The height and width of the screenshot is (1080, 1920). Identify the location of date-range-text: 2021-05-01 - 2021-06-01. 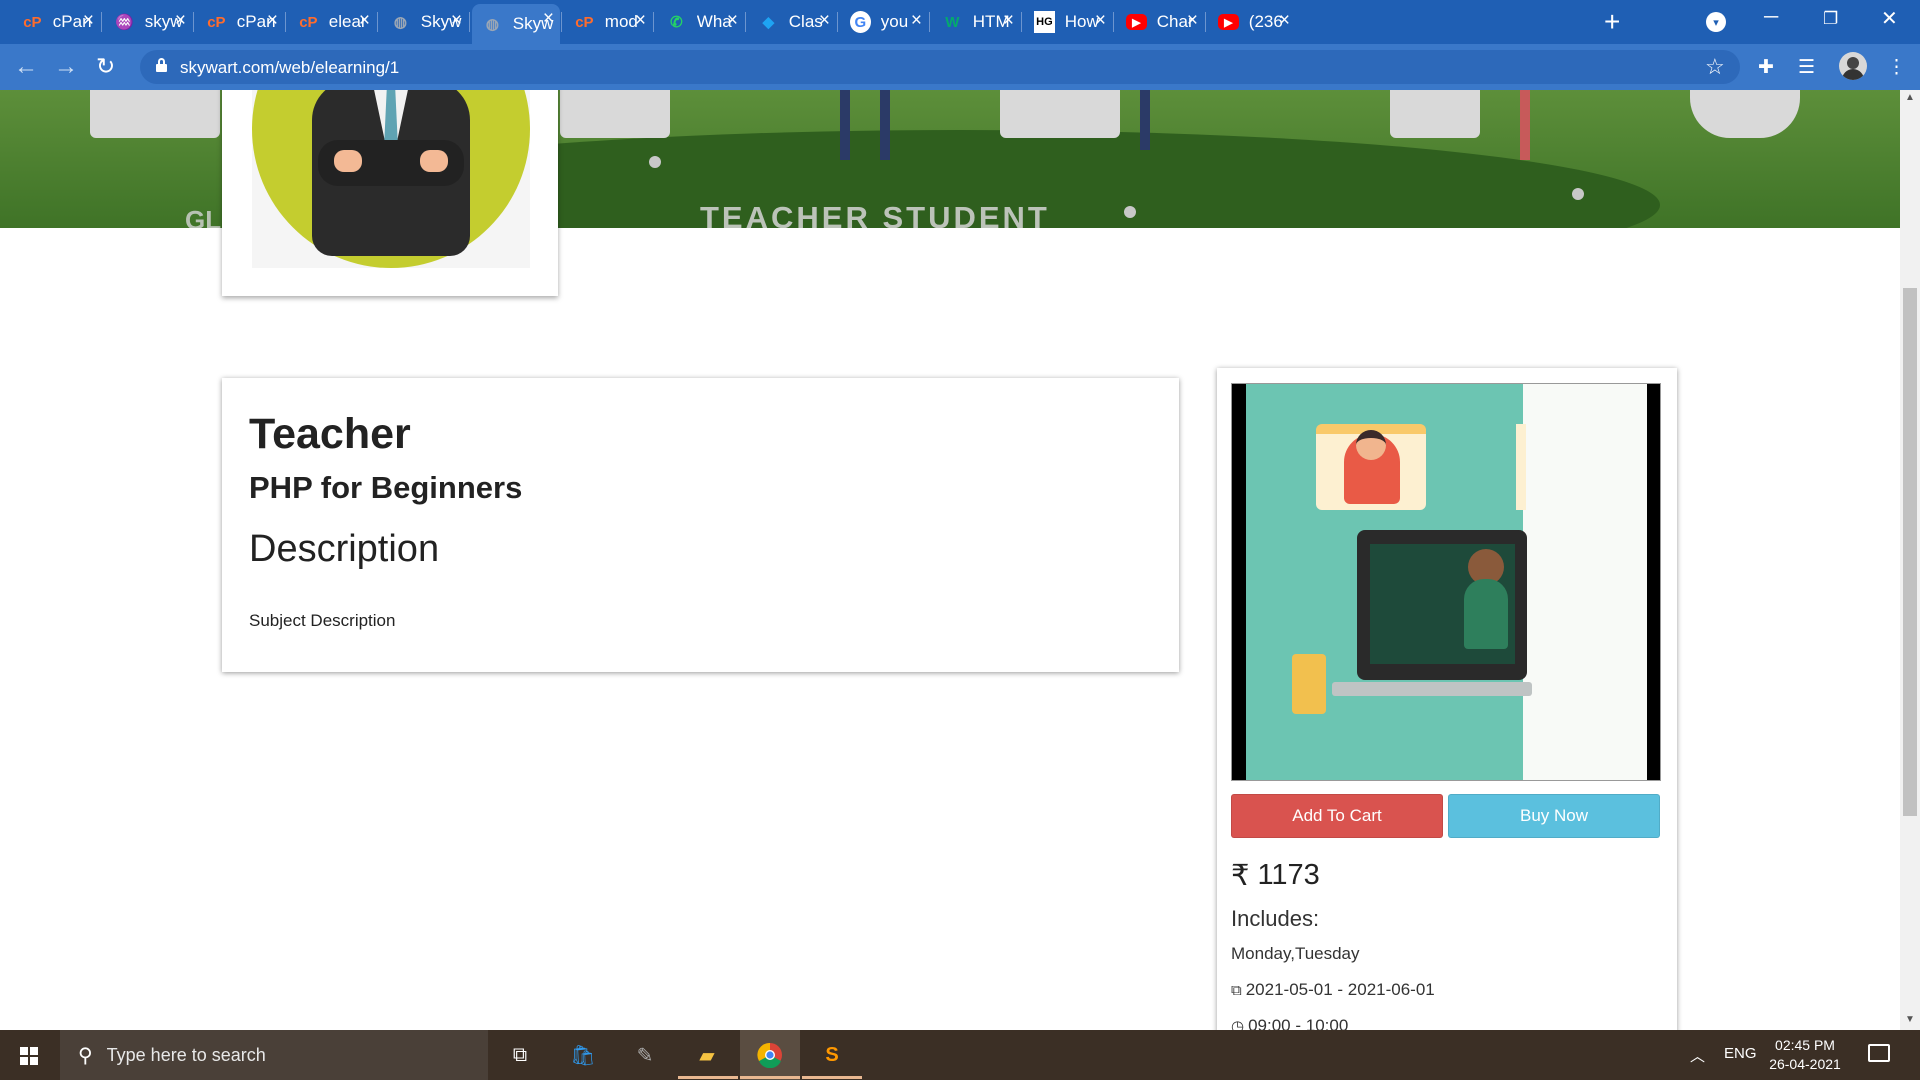
(1340, 989).